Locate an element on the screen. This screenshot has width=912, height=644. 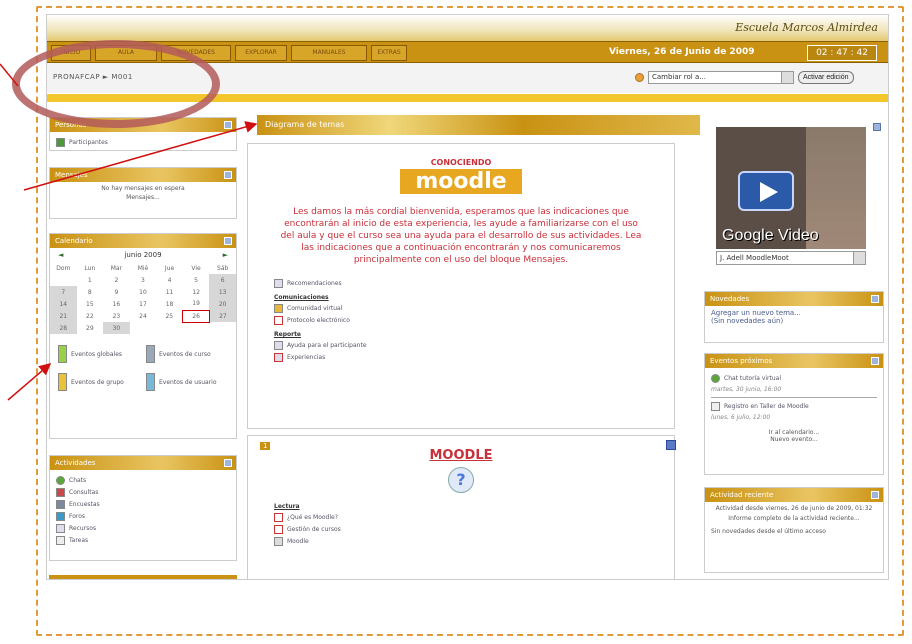
arrow-to-calendar is located at coordinates (29, 382).